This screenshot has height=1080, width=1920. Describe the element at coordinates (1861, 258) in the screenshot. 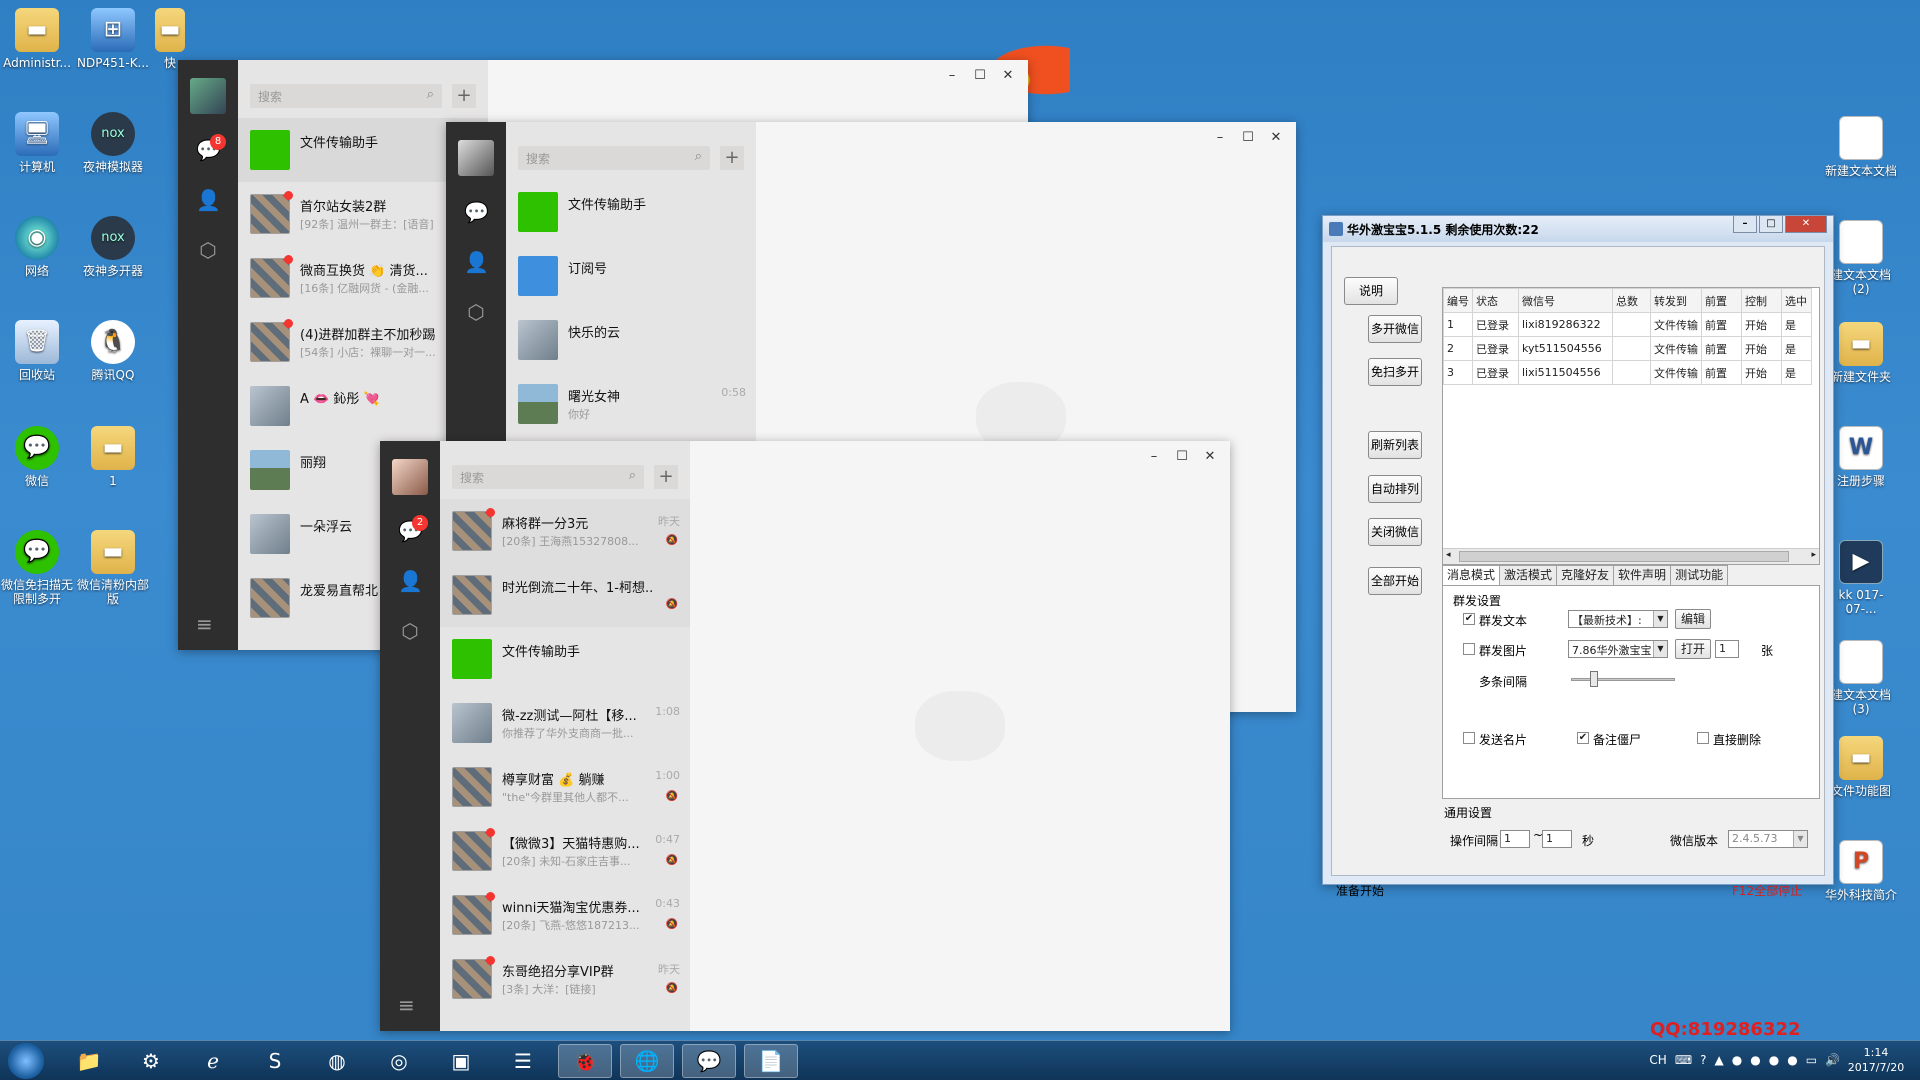

I see `desktop-icon-new-text-2: 建文本文档(2)` at that location.